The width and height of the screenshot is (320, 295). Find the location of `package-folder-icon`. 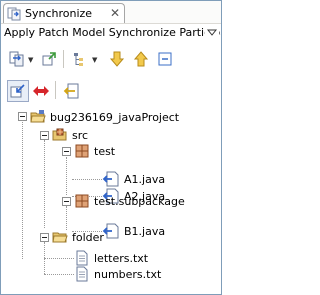

package-folder-icon is located at coordinates (59, 134).